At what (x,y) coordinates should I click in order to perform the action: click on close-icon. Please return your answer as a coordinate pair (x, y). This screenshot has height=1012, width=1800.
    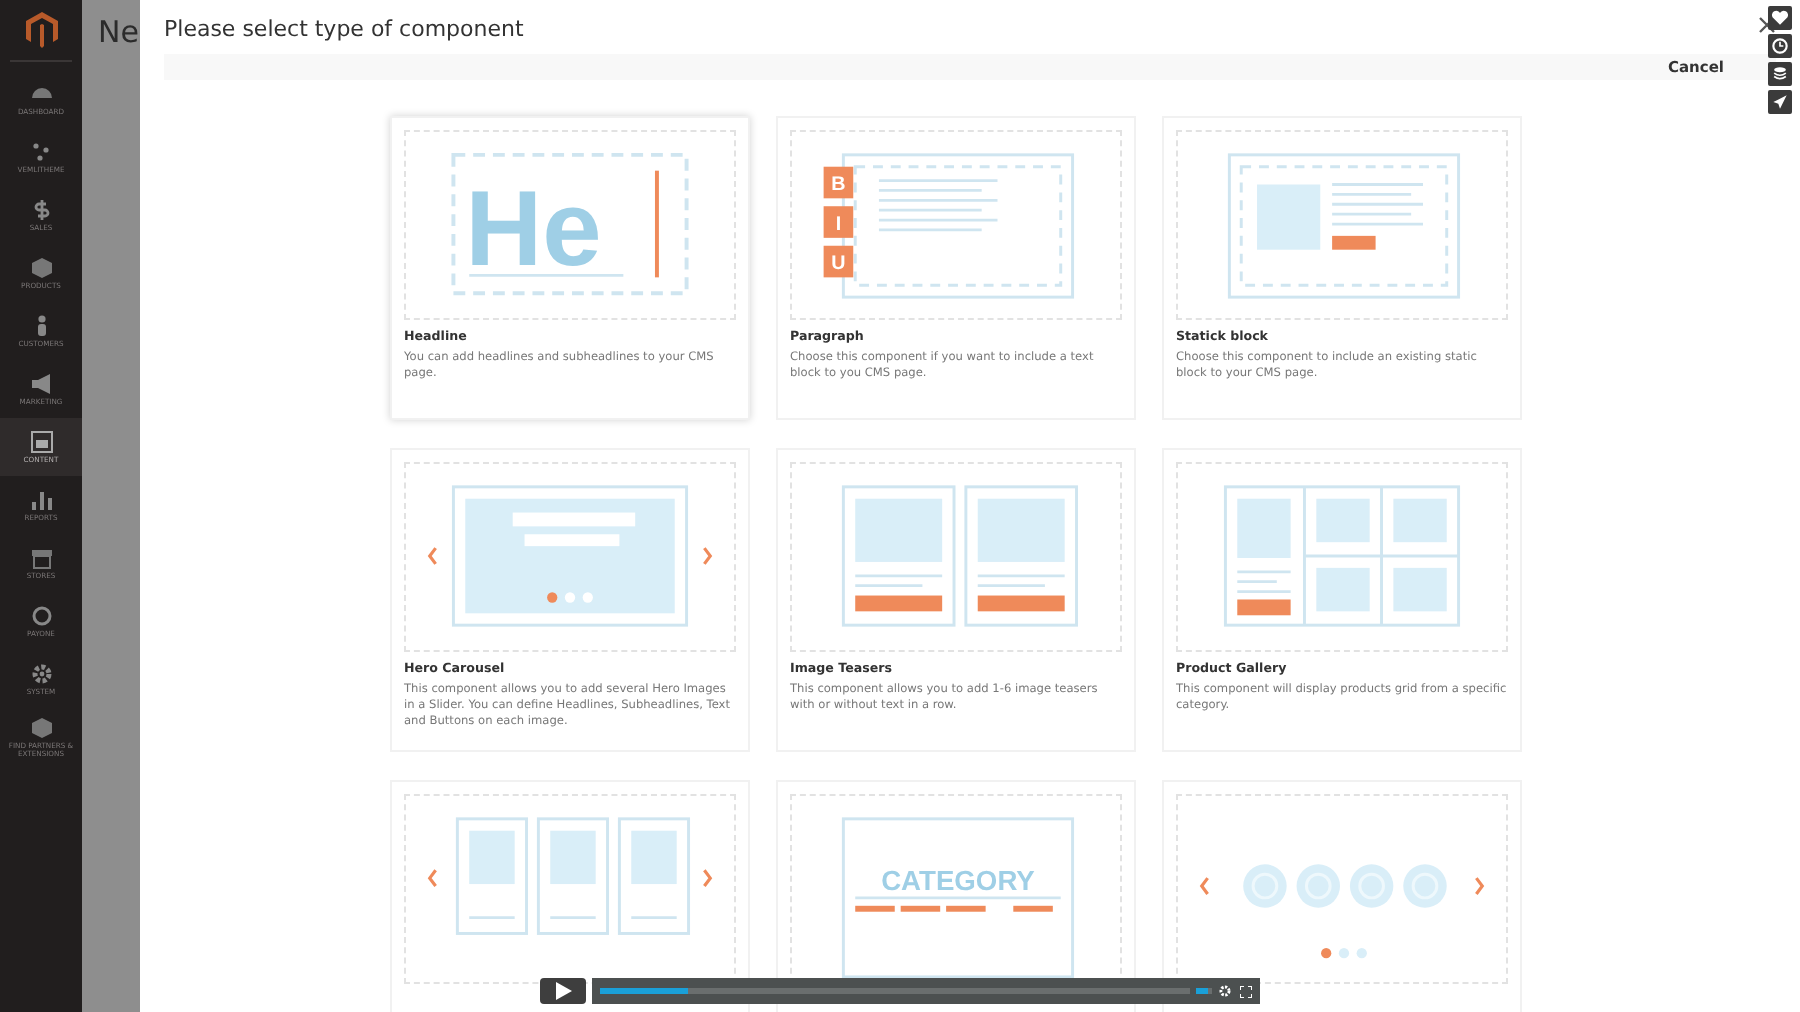
    Looking at the image, I should click on (1767, 25).